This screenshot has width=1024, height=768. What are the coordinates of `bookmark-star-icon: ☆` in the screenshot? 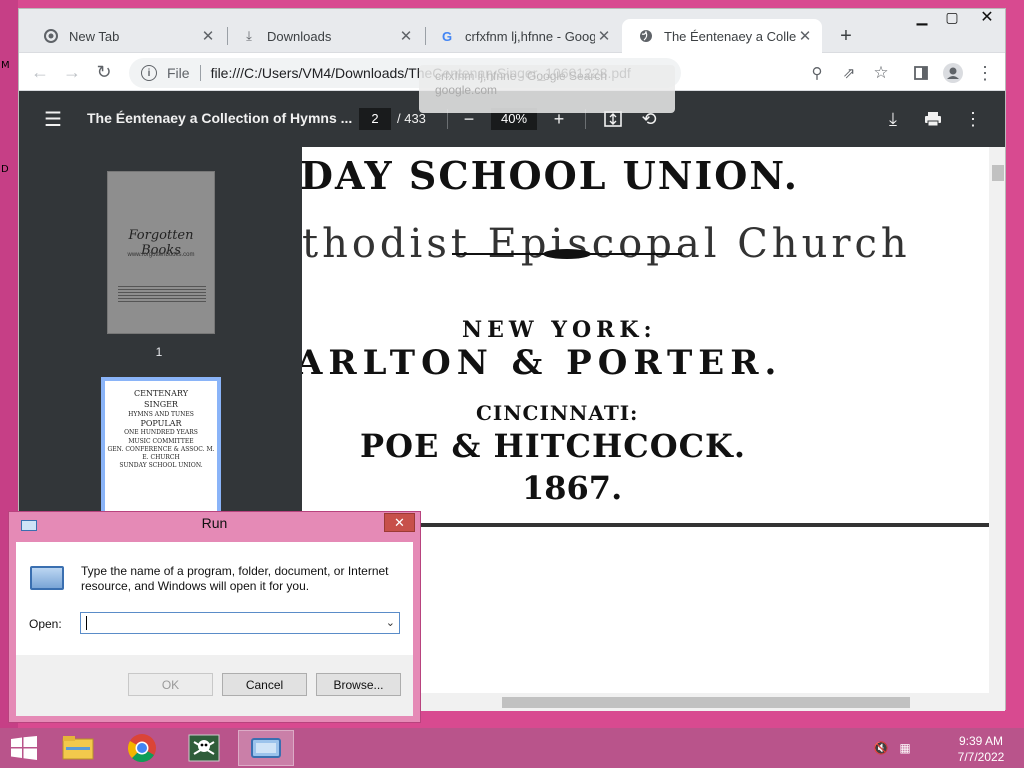 It's located at (881, 73).